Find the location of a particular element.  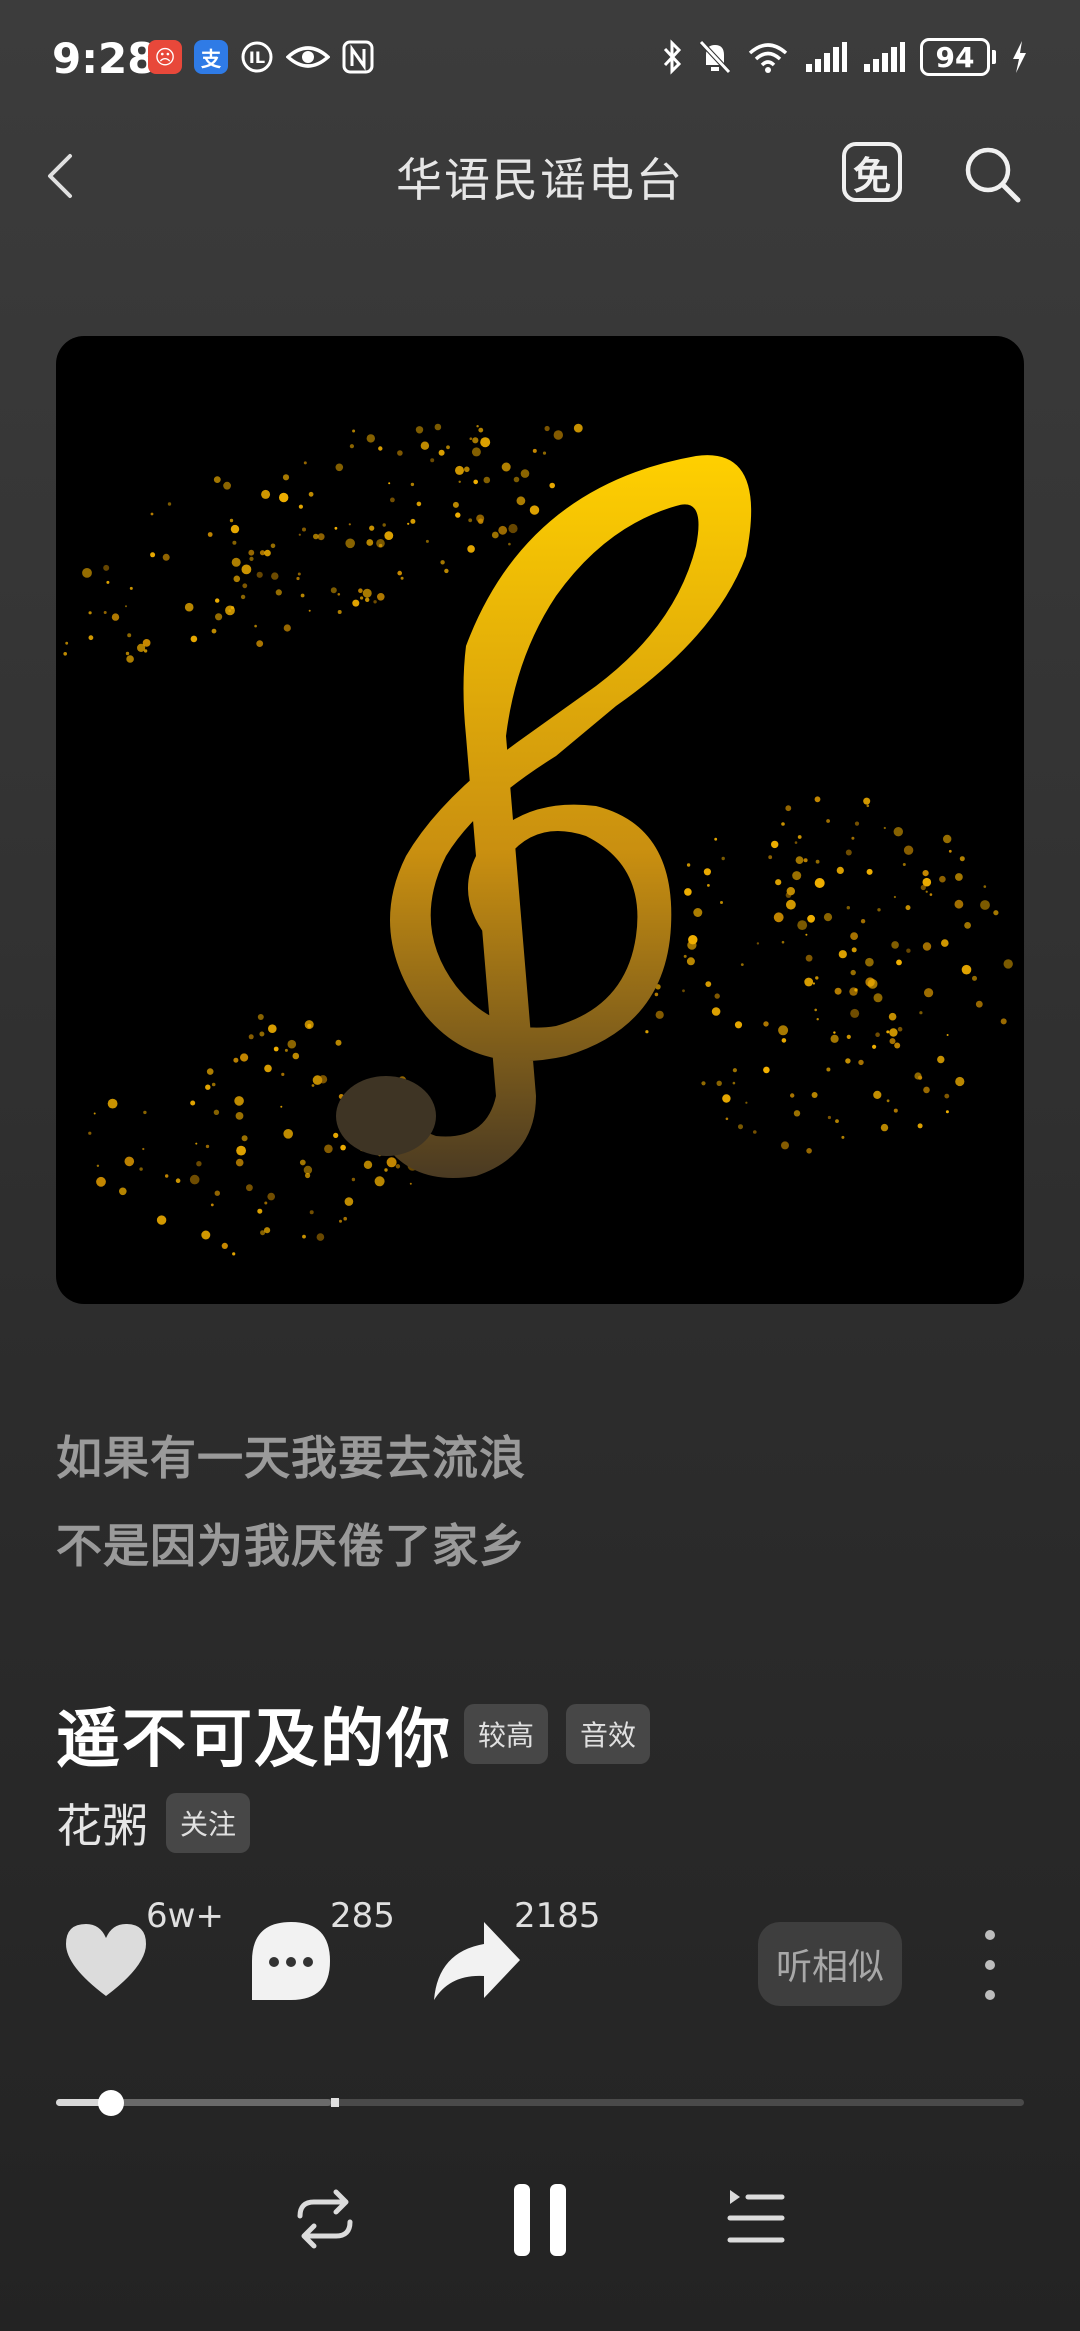

svg-text: IL is located at coordinates (257, 57).